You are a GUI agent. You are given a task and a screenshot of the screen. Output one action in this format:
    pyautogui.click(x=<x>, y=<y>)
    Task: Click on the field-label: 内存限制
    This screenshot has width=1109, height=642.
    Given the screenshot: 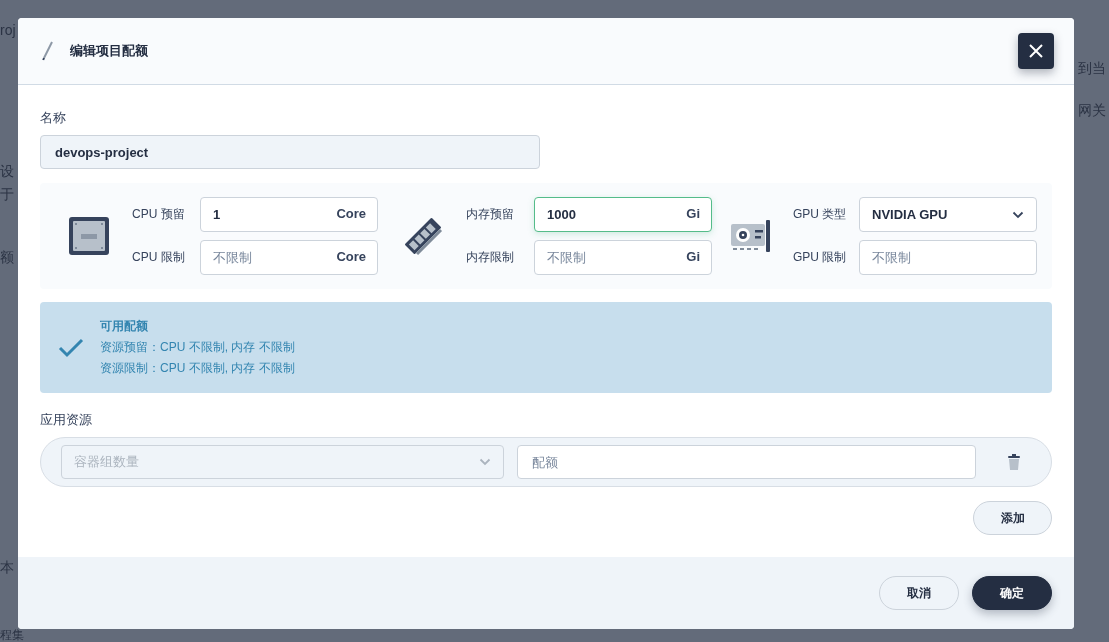 What is the action you would take?
    pyautogui.click(x=490, y=257)
    